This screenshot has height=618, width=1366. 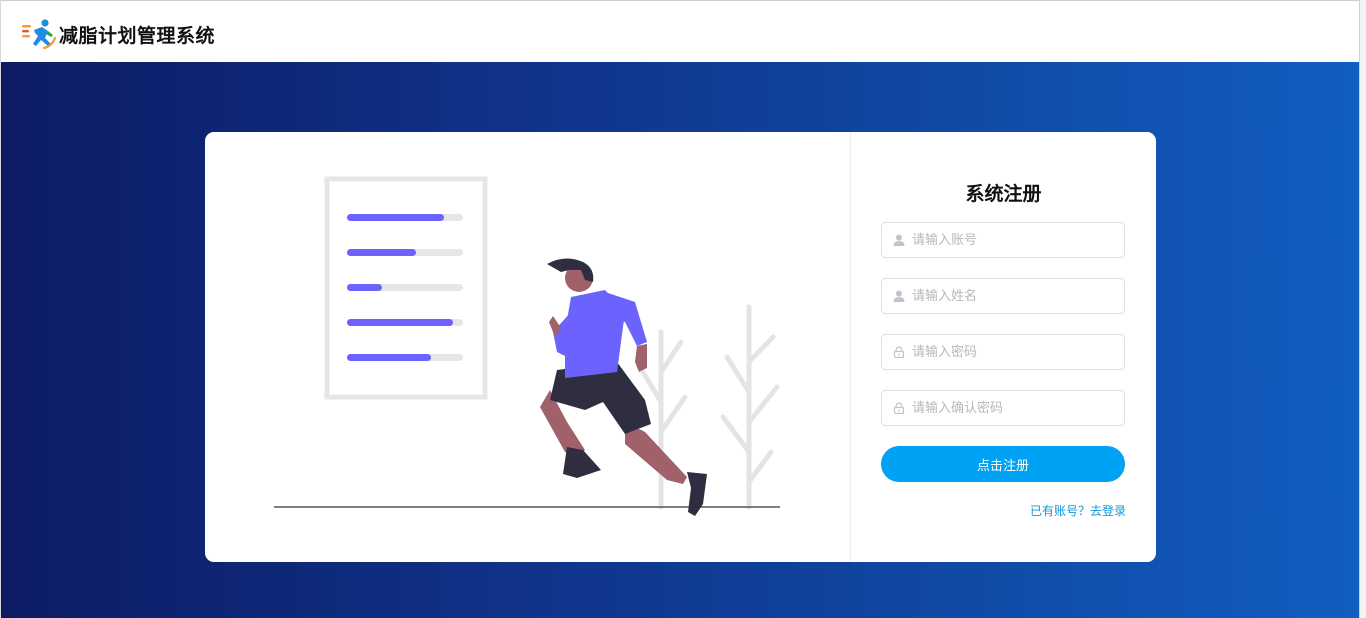 I want to click on password-input, so click(x=1014, y=352).